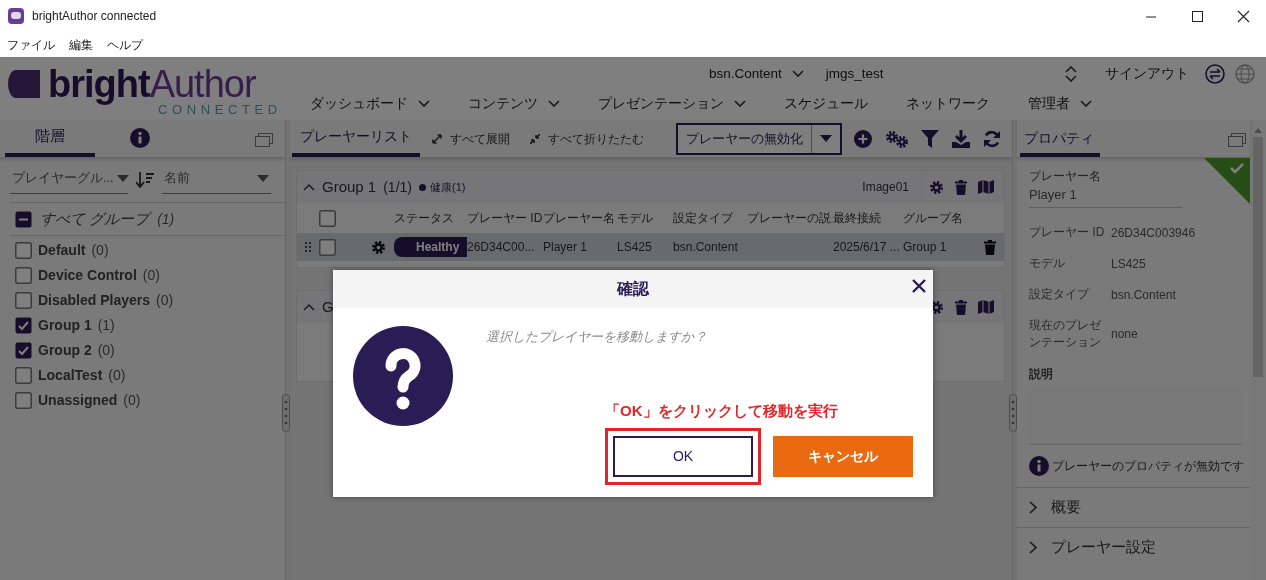 This screenshot has width=1266, height=580. Describe the element at coordinates (992, 138) in the screenshot. I see `refresh-icon` at that location.